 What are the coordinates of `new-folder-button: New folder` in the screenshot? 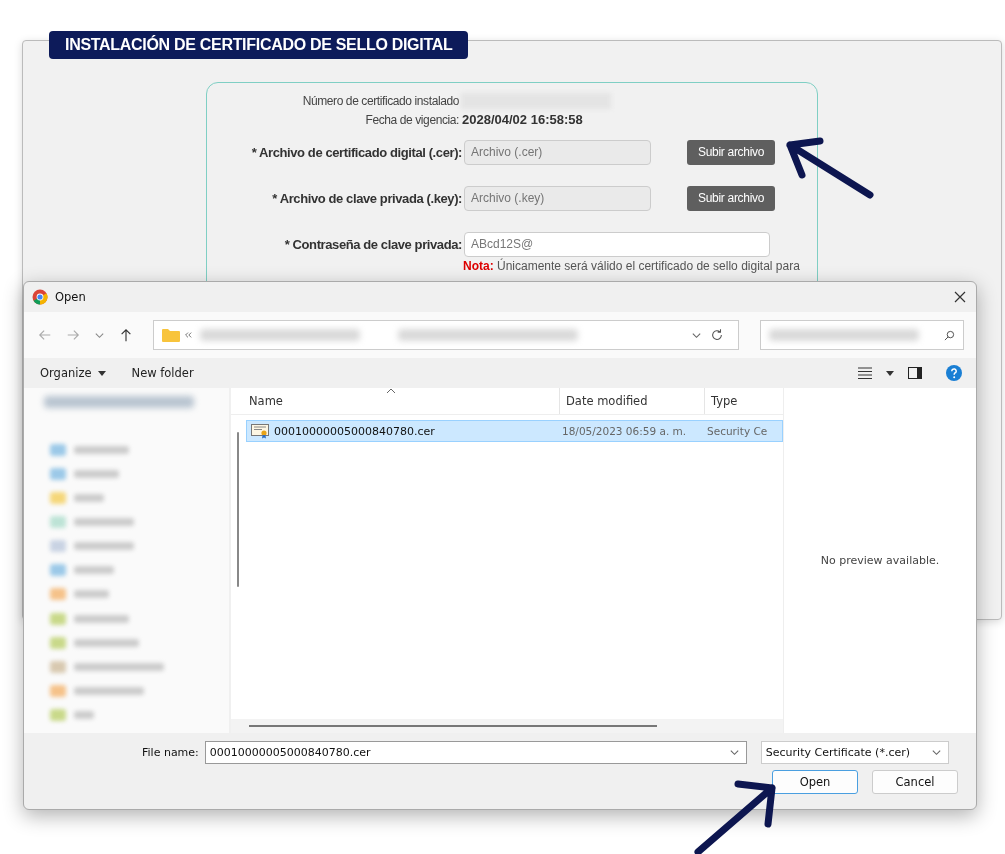 It's located at (162, 373).